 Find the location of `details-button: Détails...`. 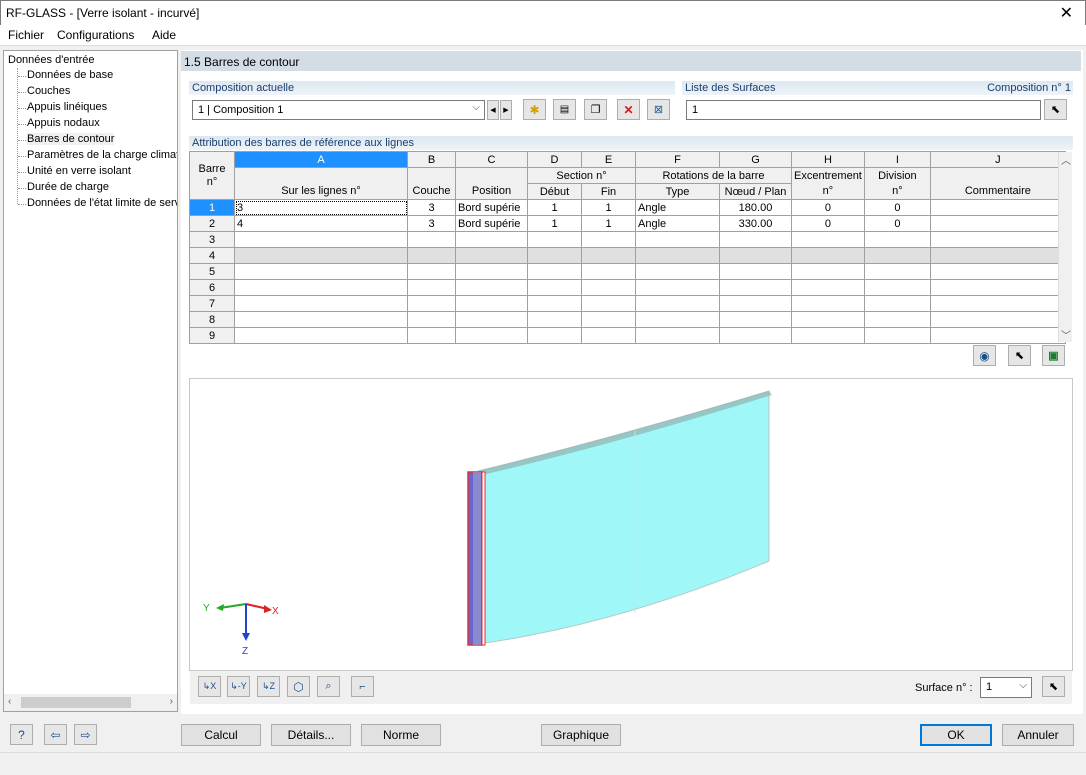

details-button: Détails... is located at coordinates (311, 735).